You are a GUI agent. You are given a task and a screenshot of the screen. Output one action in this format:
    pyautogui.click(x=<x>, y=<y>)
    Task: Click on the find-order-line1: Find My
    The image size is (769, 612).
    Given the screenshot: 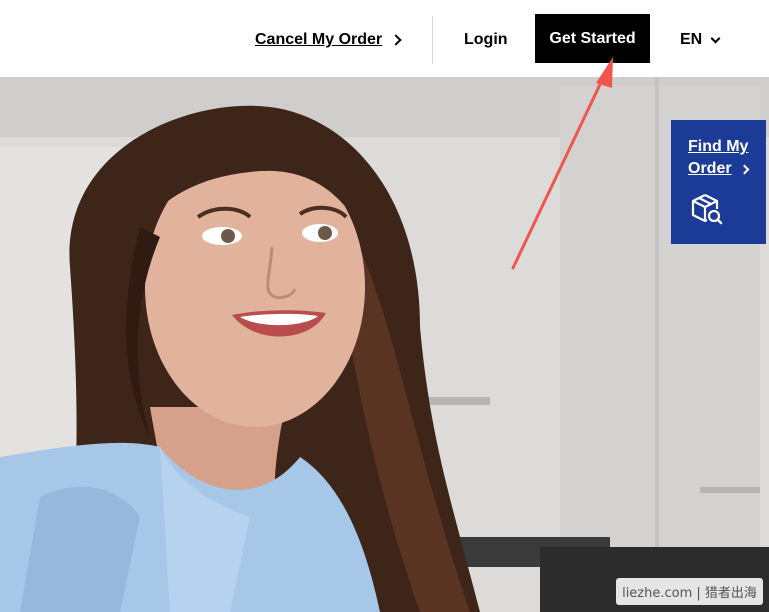 What is the action you would take?
    pyautogui.click(x=718, y=146)
    